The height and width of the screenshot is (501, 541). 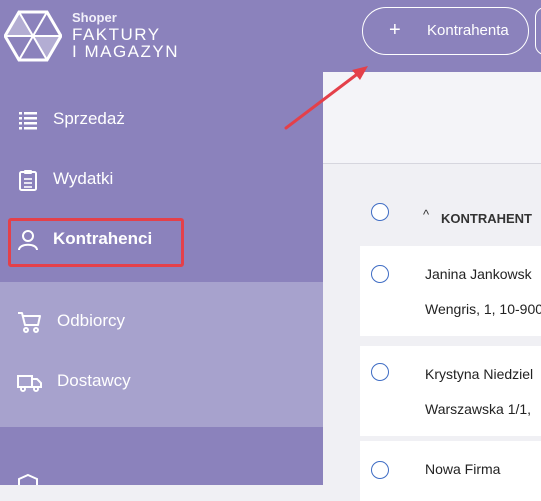 I want to click on contractor-name: Krystyna Niedziel, so click(x=479, y=374).